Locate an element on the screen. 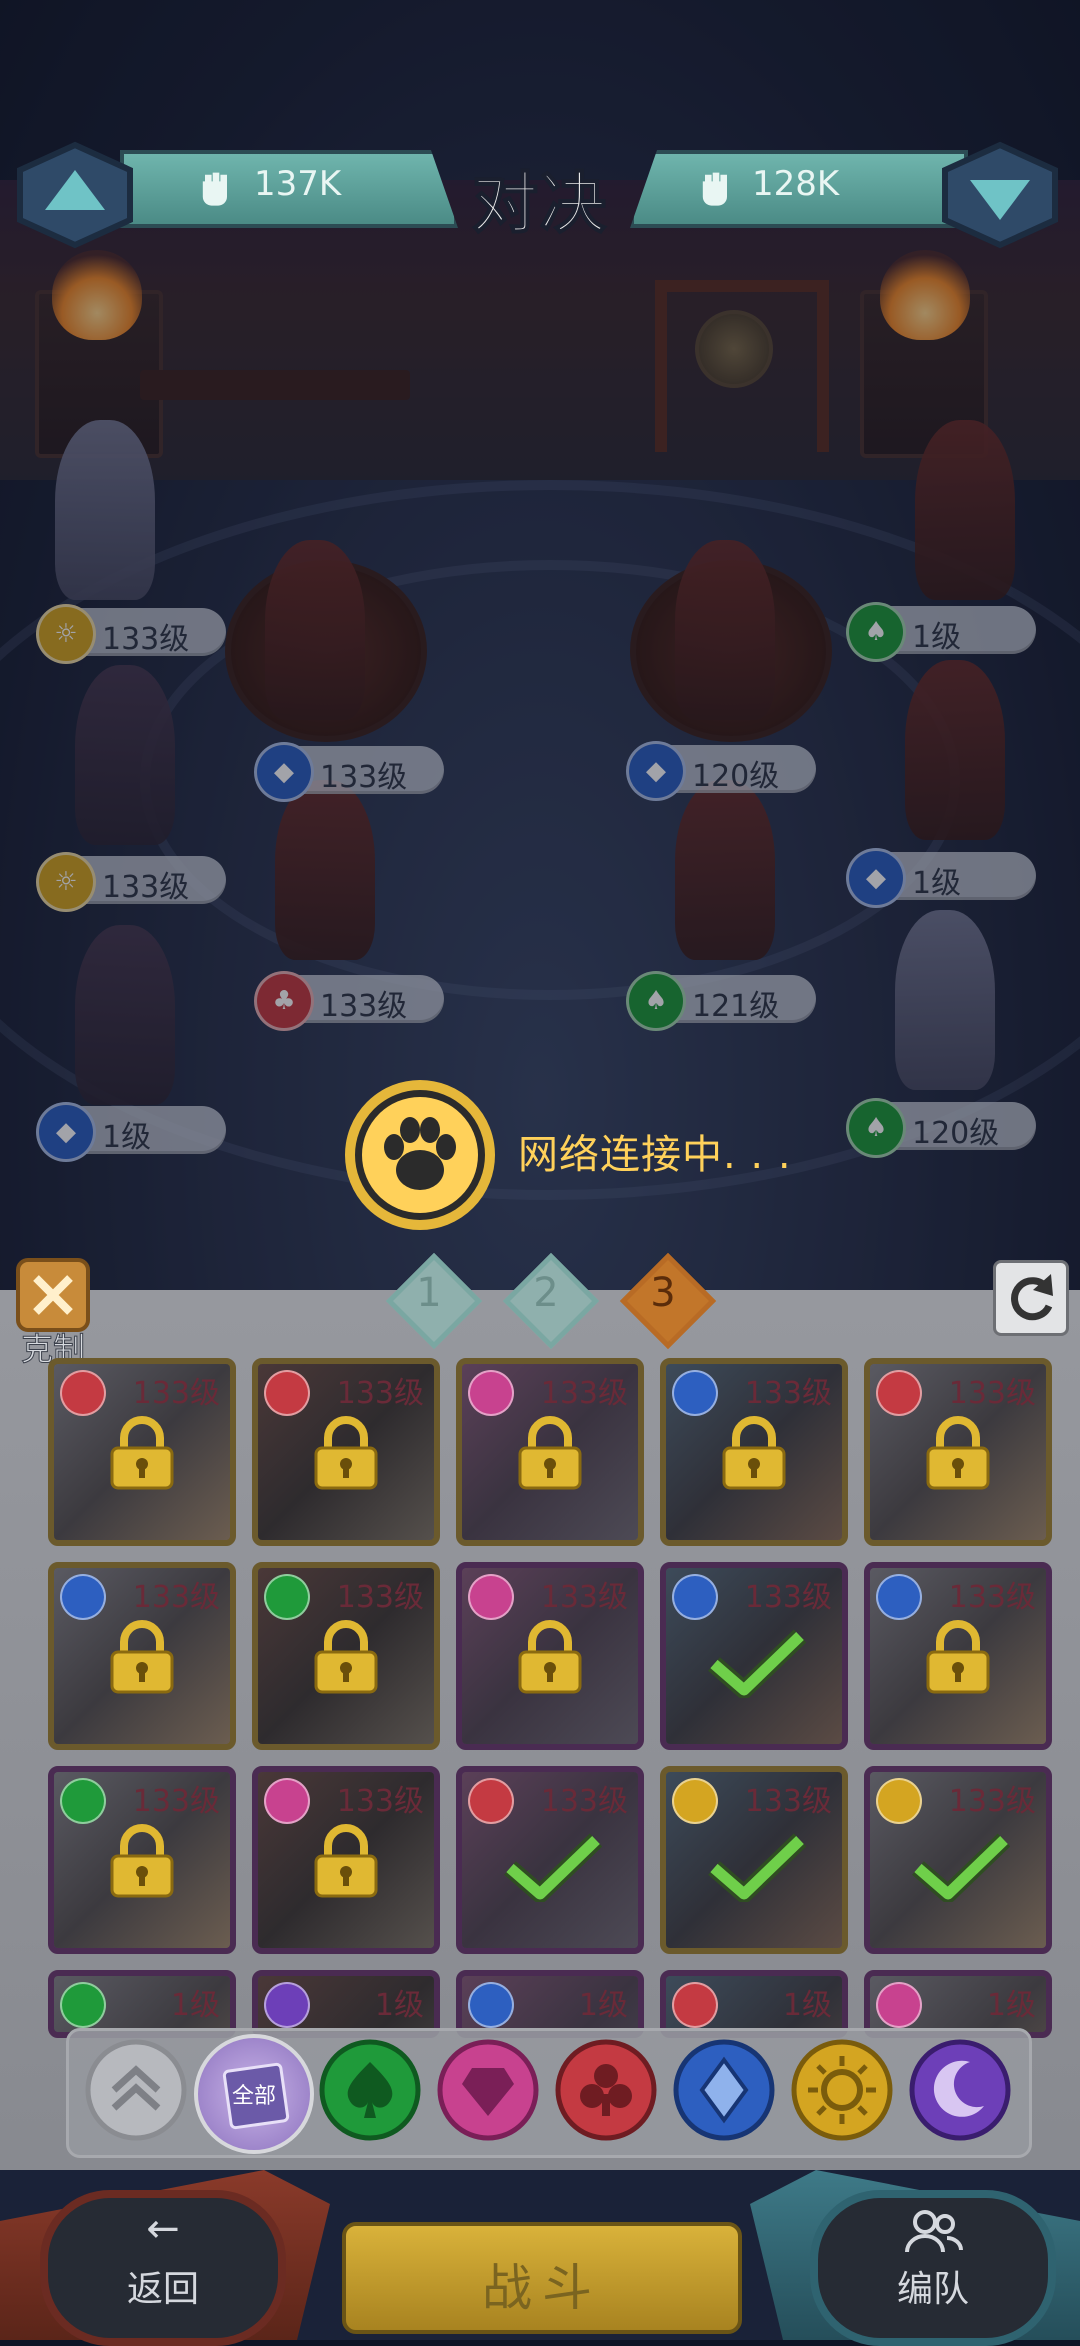 This screenshot has height=2346, width=1080. tab-2-label: 2 is located at coordinates (546, 1293).